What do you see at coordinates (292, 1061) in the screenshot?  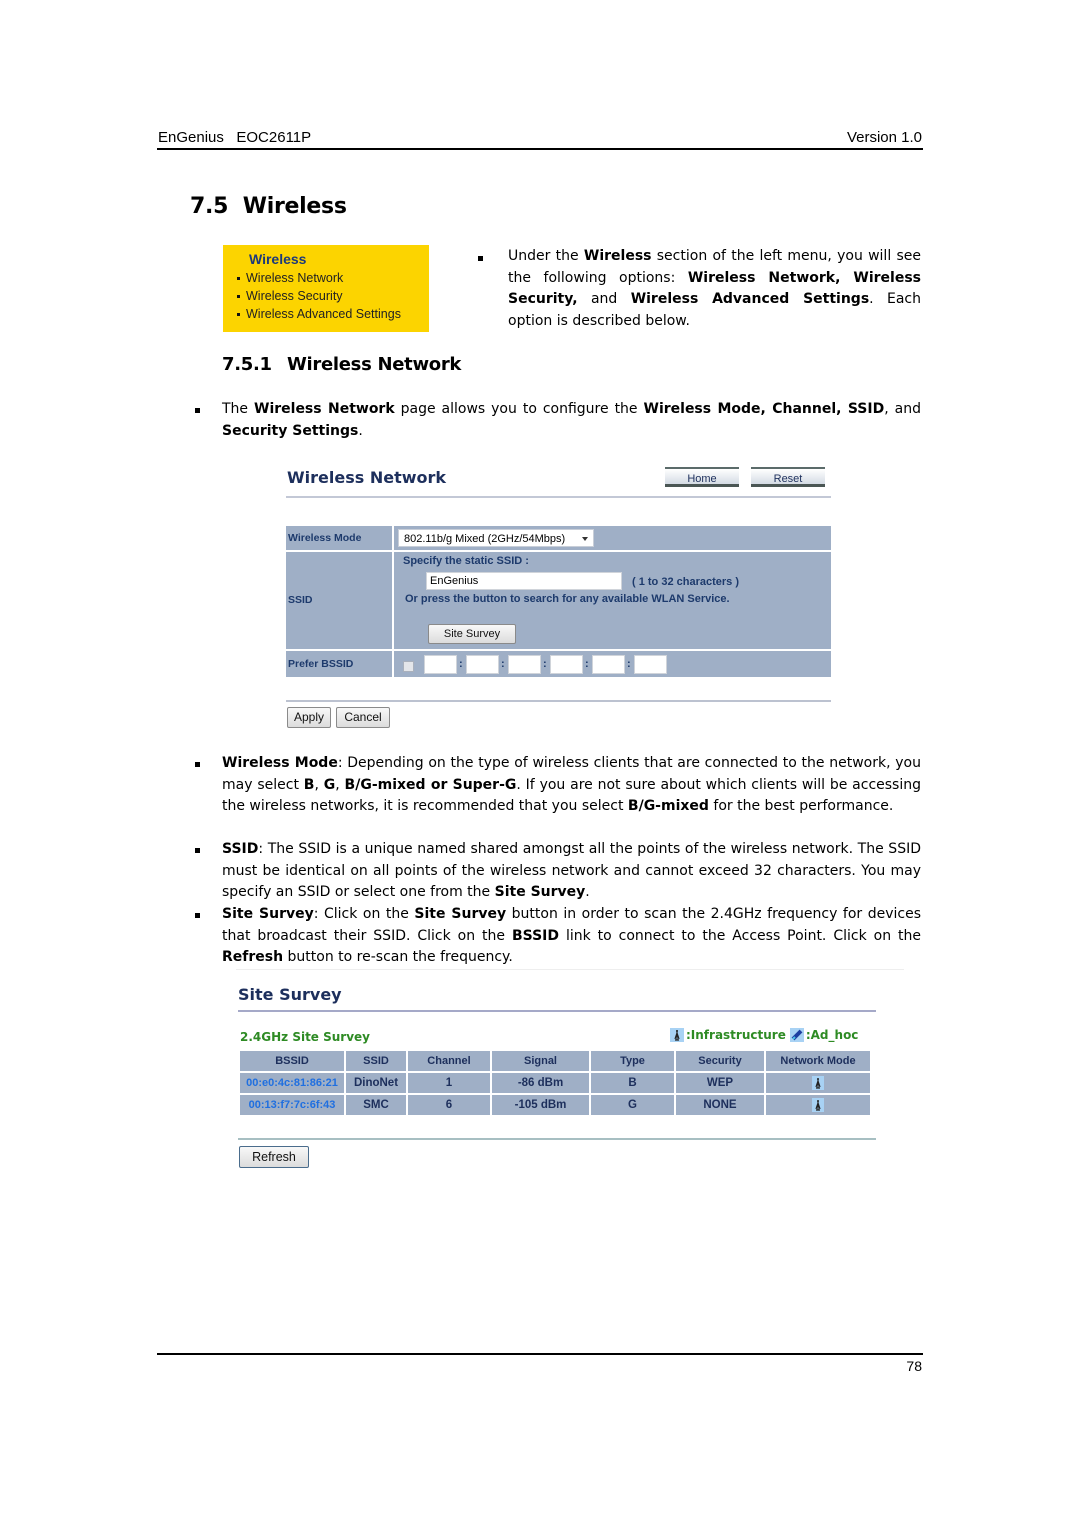 I see `column-header-bssid: BSSID` at bounding box center [292, 1061].